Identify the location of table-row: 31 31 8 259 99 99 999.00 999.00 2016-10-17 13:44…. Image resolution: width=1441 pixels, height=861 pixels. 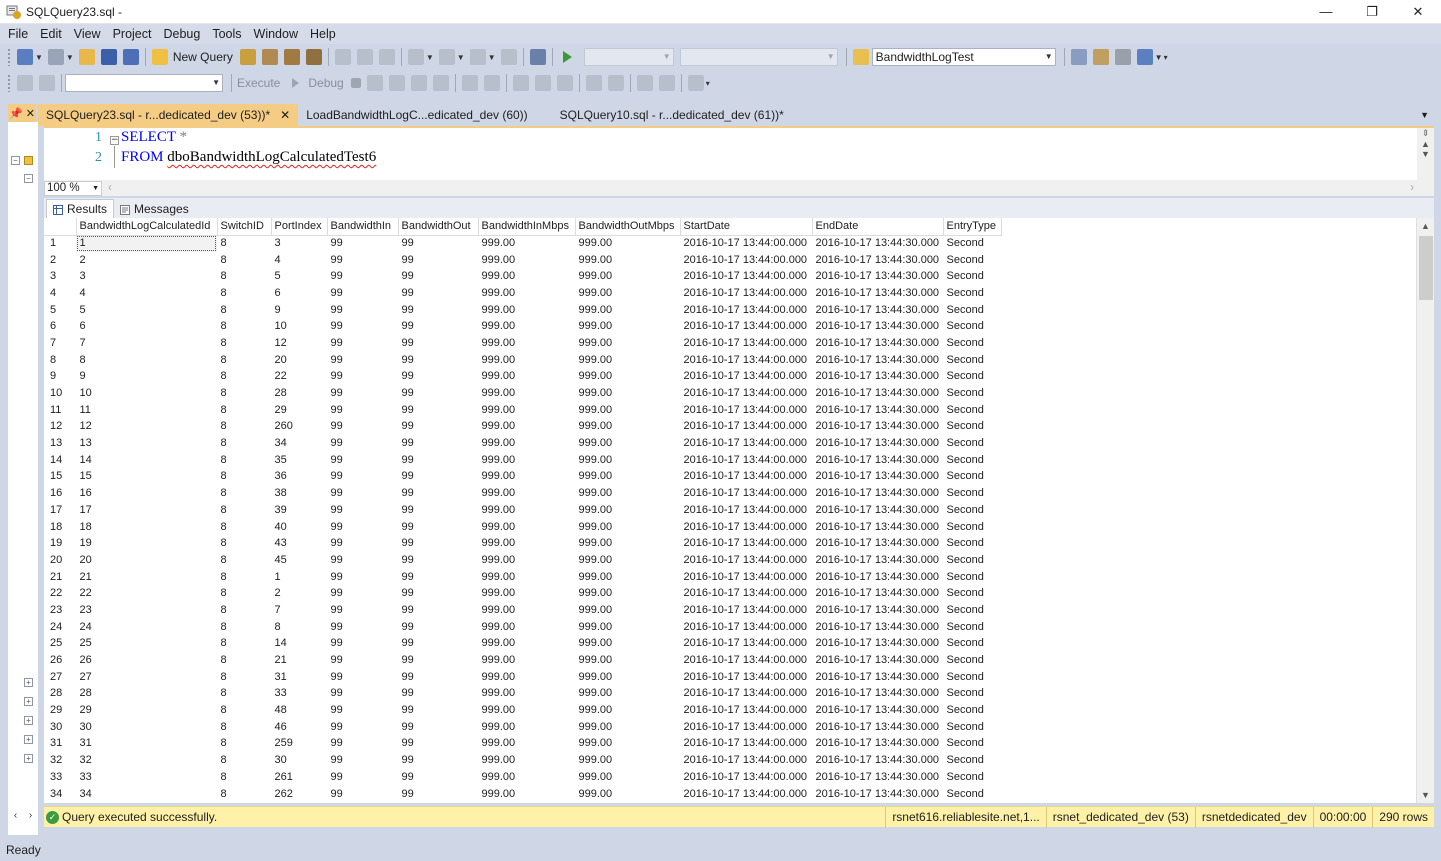
(522, 744).